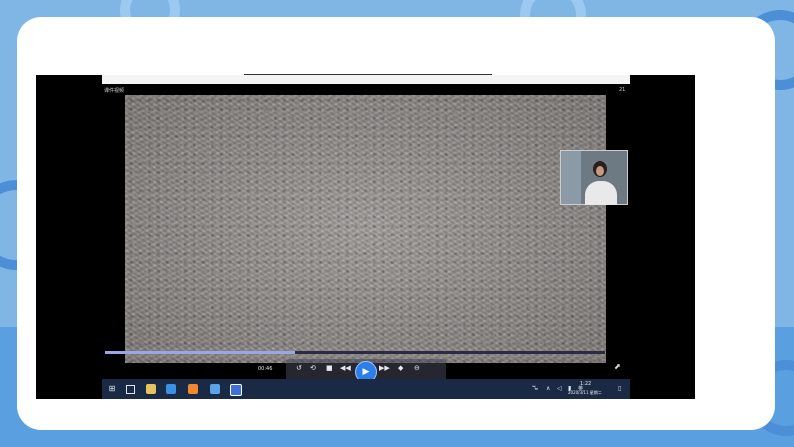 This screenshot has height=447, width=794. What do you see at coordinates (366, 389) in the screenshot?
I see `taskbar: ⊞ ꘛ ∧ ◁ ▮ 英 1:22 2020/3/11 星期二 ▯` at bounding box center [366, 389].